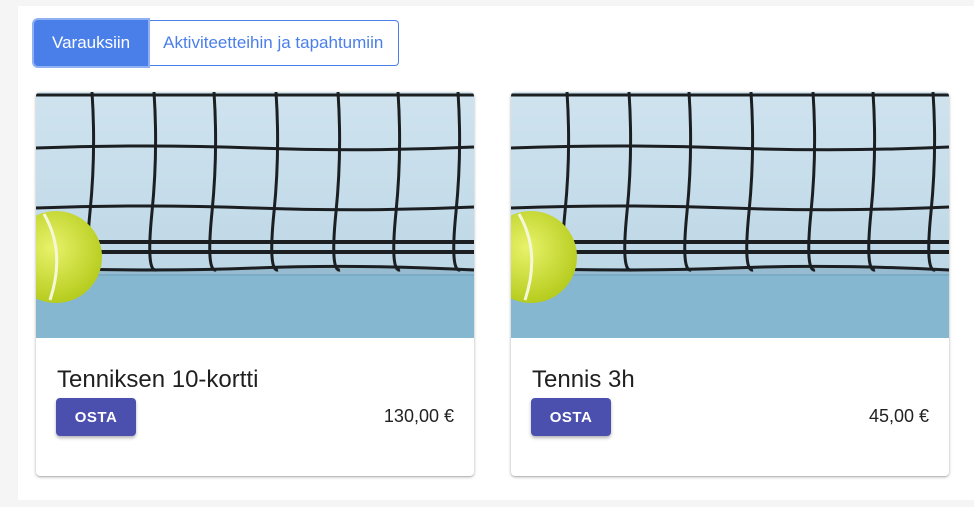  I want to click on product-price: 45,00 €, so click(898, 416).